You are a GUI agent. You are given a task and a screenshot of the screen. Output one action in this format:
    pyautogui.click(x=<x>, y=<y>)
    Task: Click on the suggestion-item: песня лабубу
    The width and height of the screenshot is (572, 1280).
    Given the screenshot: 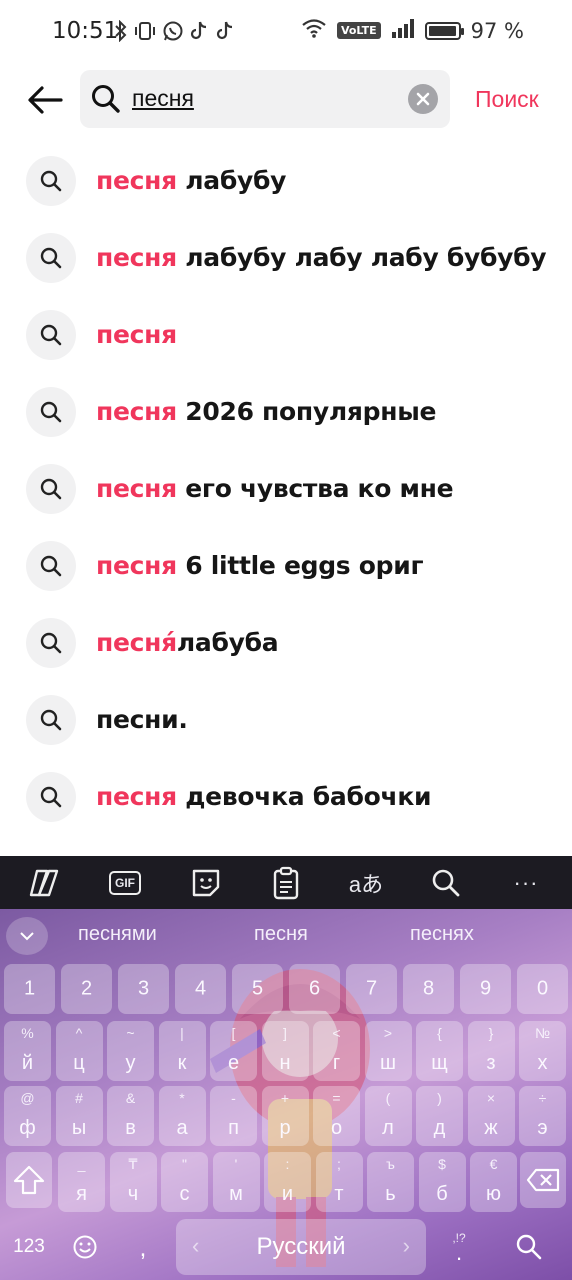 What is the action you would take?
    pyautogui.click(x=286, y=180)
    